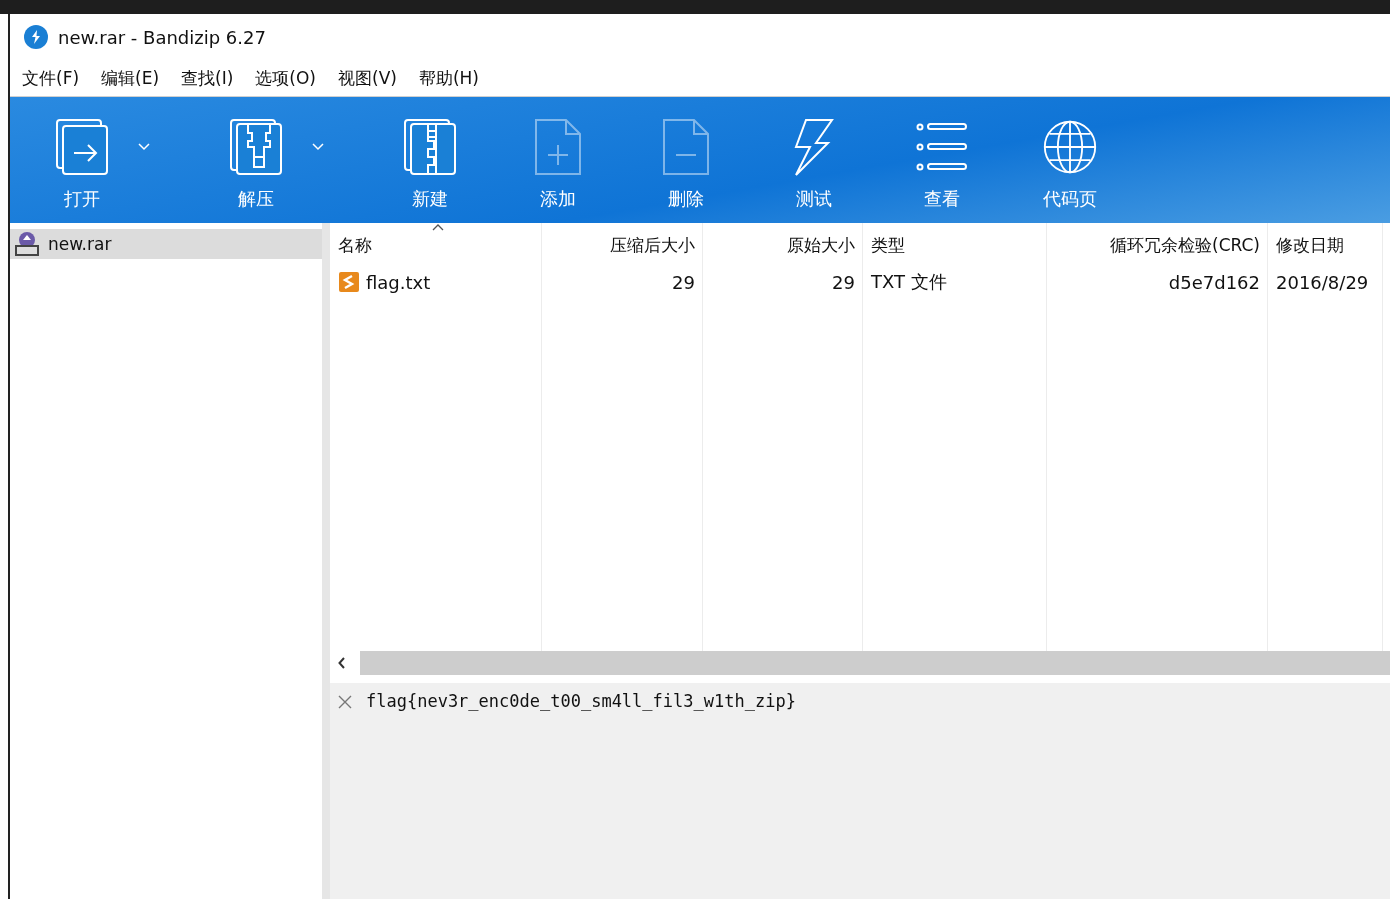 This screenshot has height=899, width=1390. I want to click on scroll-left-icon, so click(342, 663).